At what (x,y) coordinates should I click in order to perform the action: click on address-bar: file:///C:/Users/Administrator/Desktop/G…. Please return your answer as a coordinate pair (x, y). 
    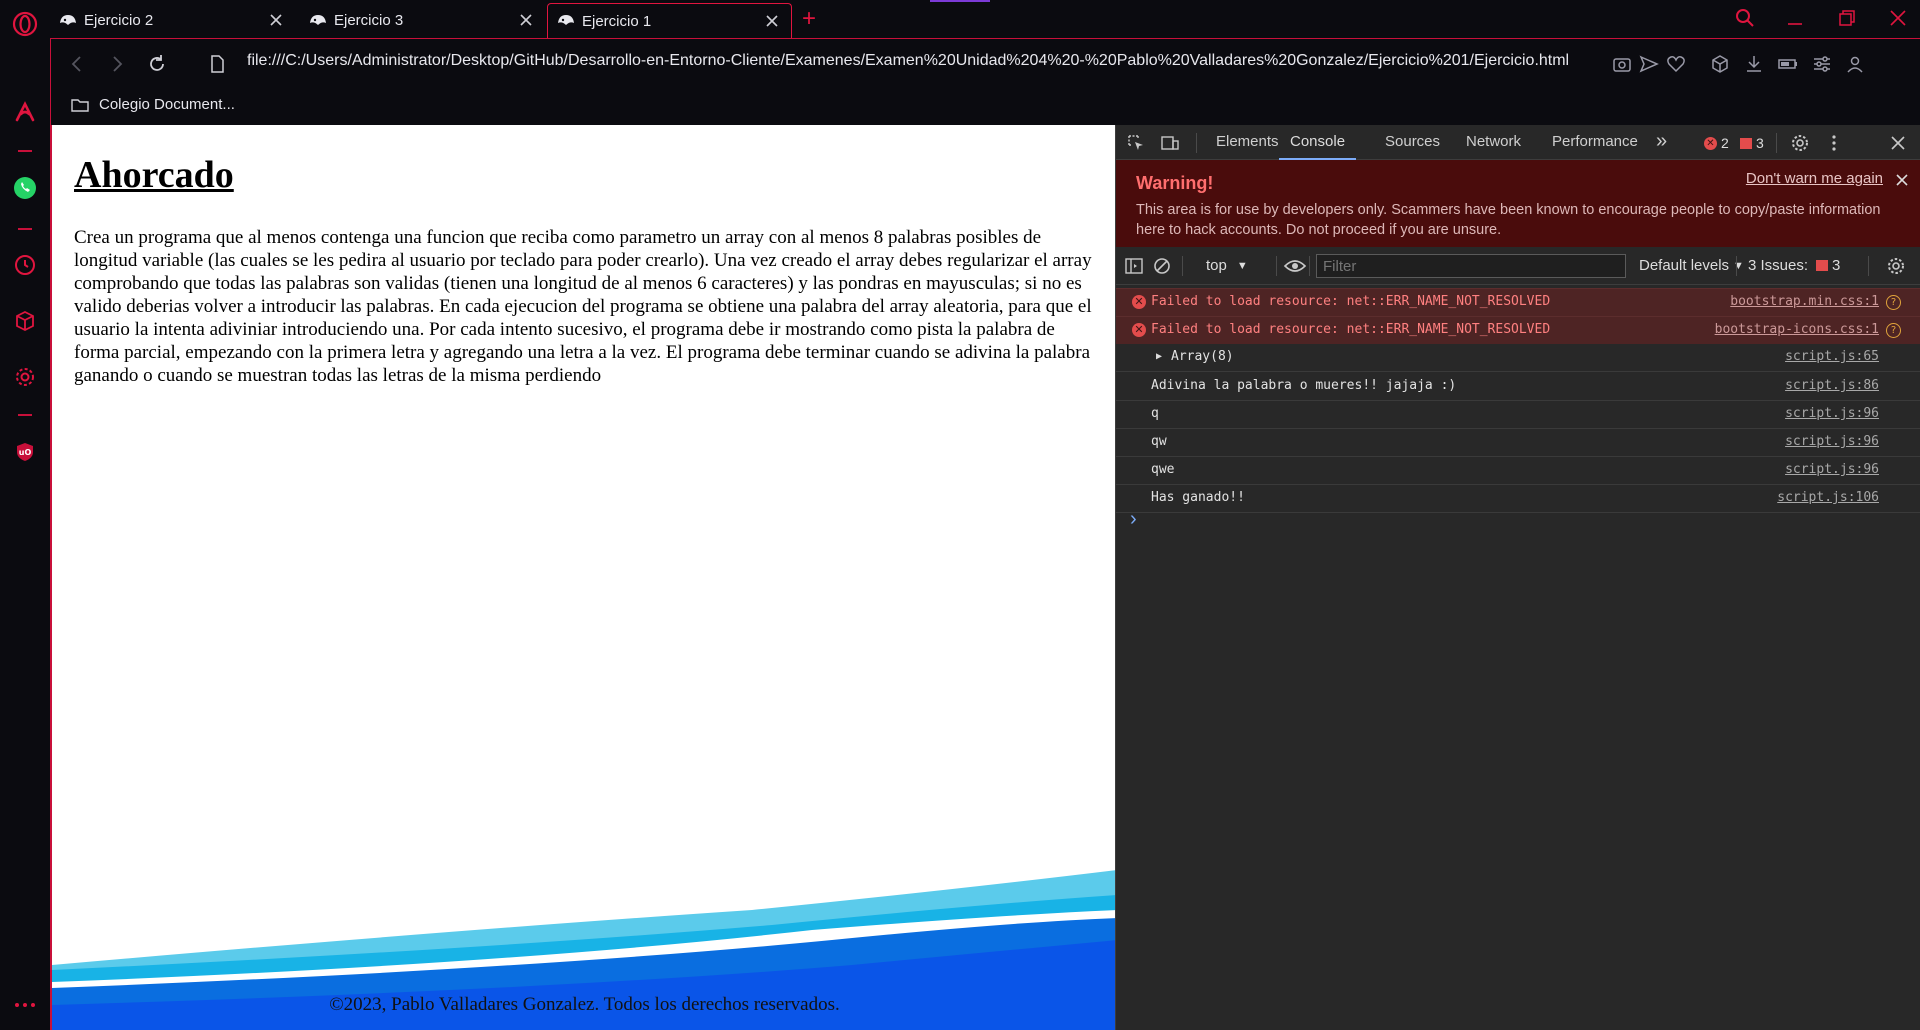
    Looking at the image, I should click on (985, 63).